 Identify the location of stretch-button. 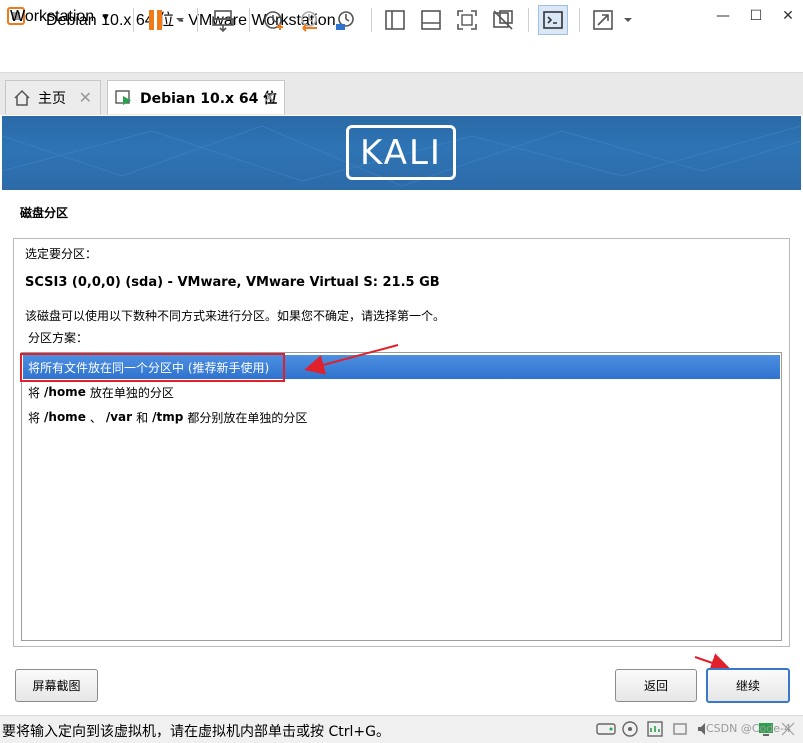
(613, 20).